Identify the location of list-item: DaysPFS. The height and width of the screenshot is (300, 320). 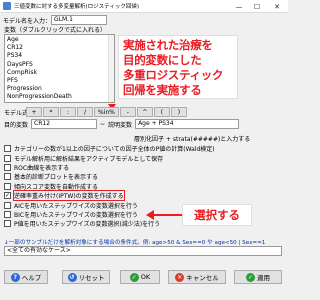
(59, 65).